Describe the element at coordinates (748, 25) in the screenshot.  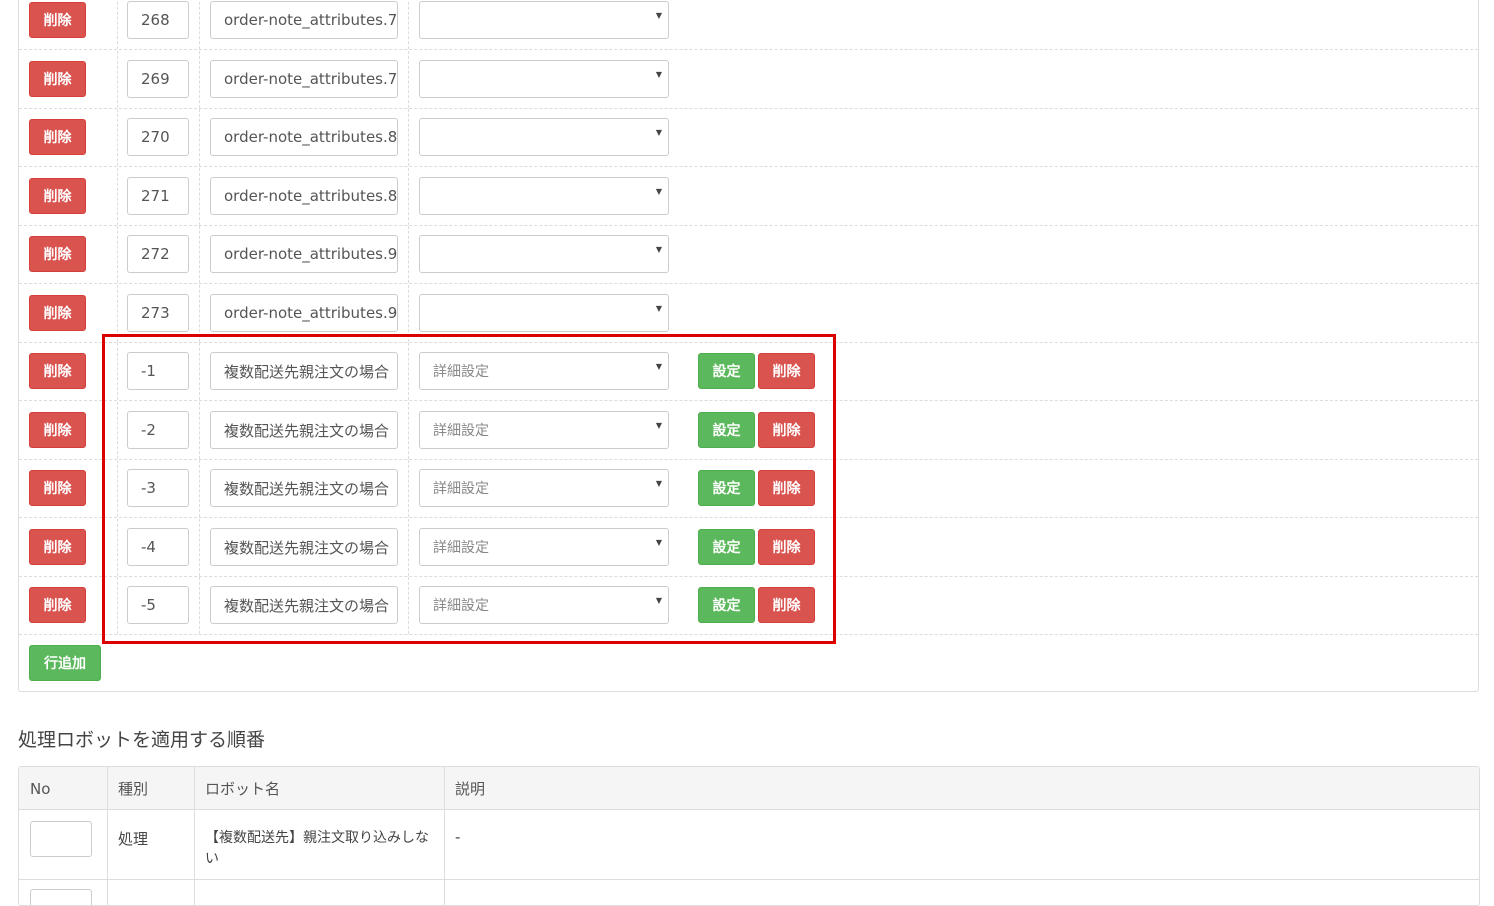
I see `mapping-row: 削除 268 order-note_attributes.7 ▼` at that location.